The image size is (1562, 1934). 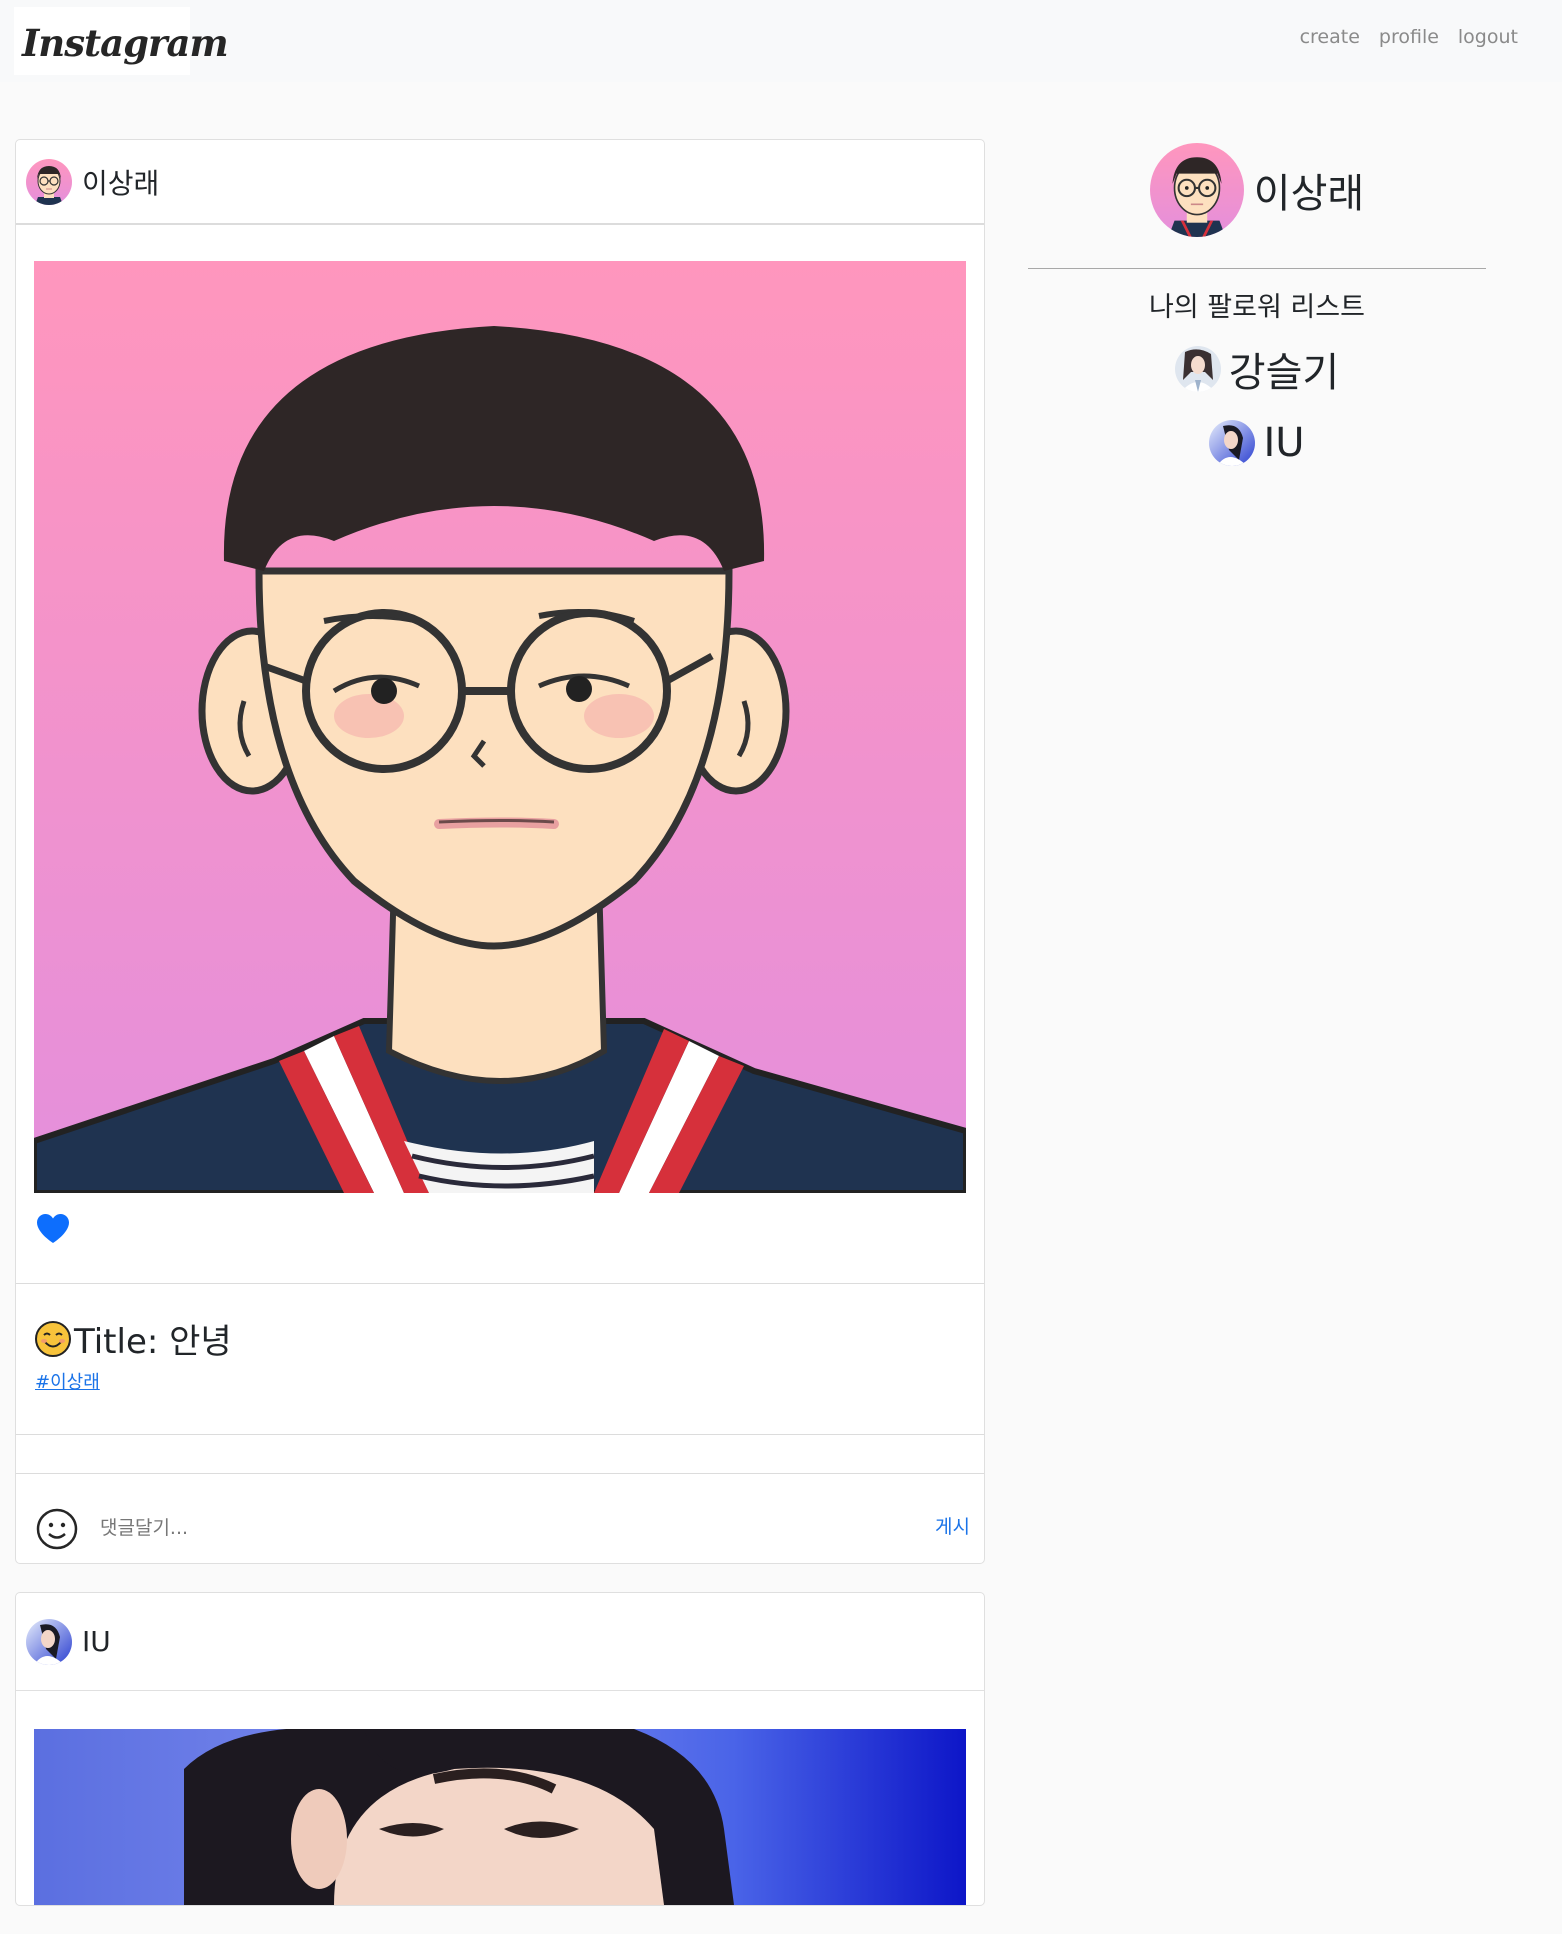 I want to click on post-header: 이상래, so click(x=500, y=182).